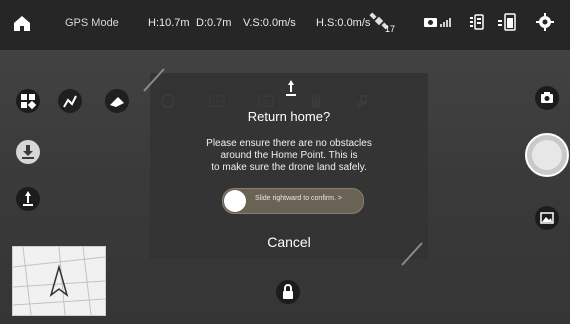 This screenshot has height=324, width=570. I want to click on takeoff-icon, so click(28, 152).